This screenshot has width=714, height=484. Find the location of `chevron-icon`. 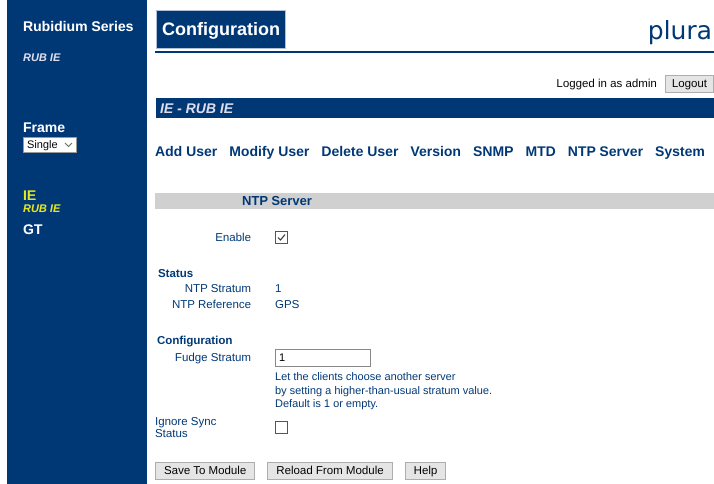

chevron-icon is located at coordinates (68, 145).